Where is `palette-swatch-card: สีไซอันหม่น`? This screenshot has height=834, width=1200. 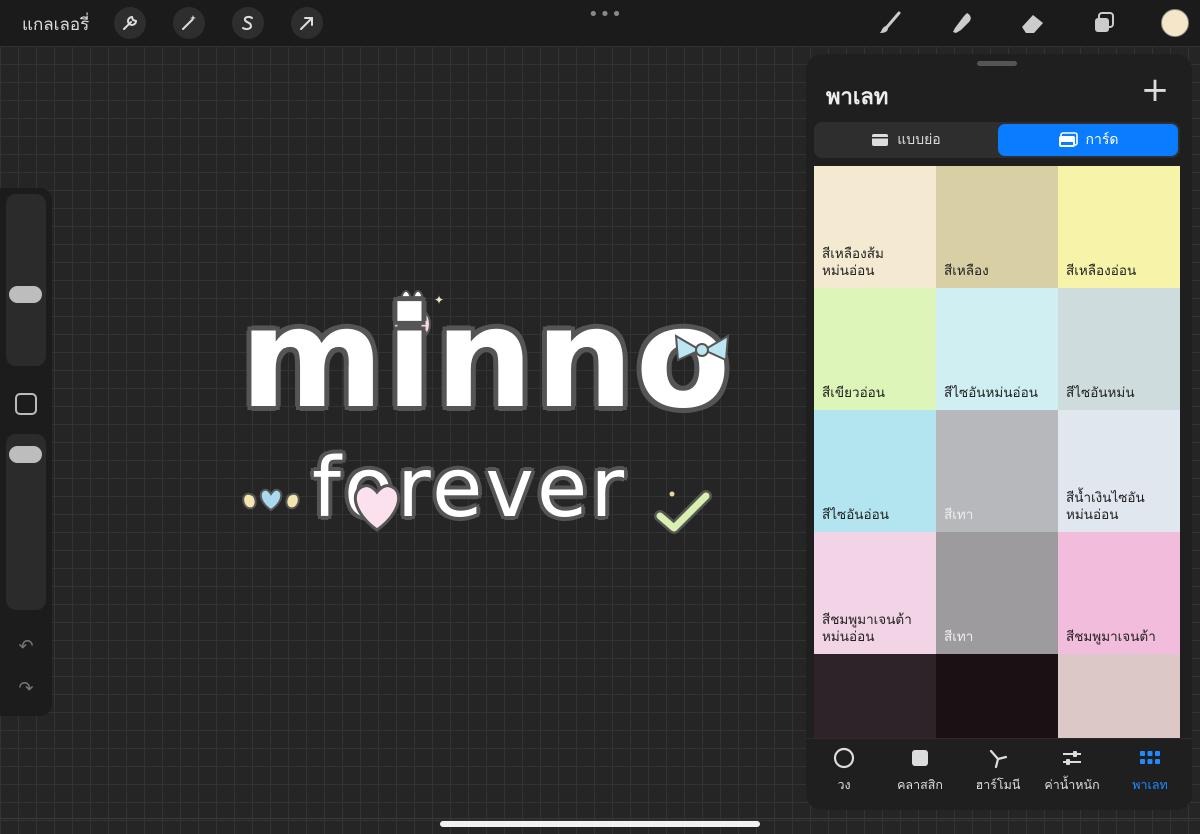 palette-swatch-card: สีไซอันหม่น is located at coordinates (1119, 349).